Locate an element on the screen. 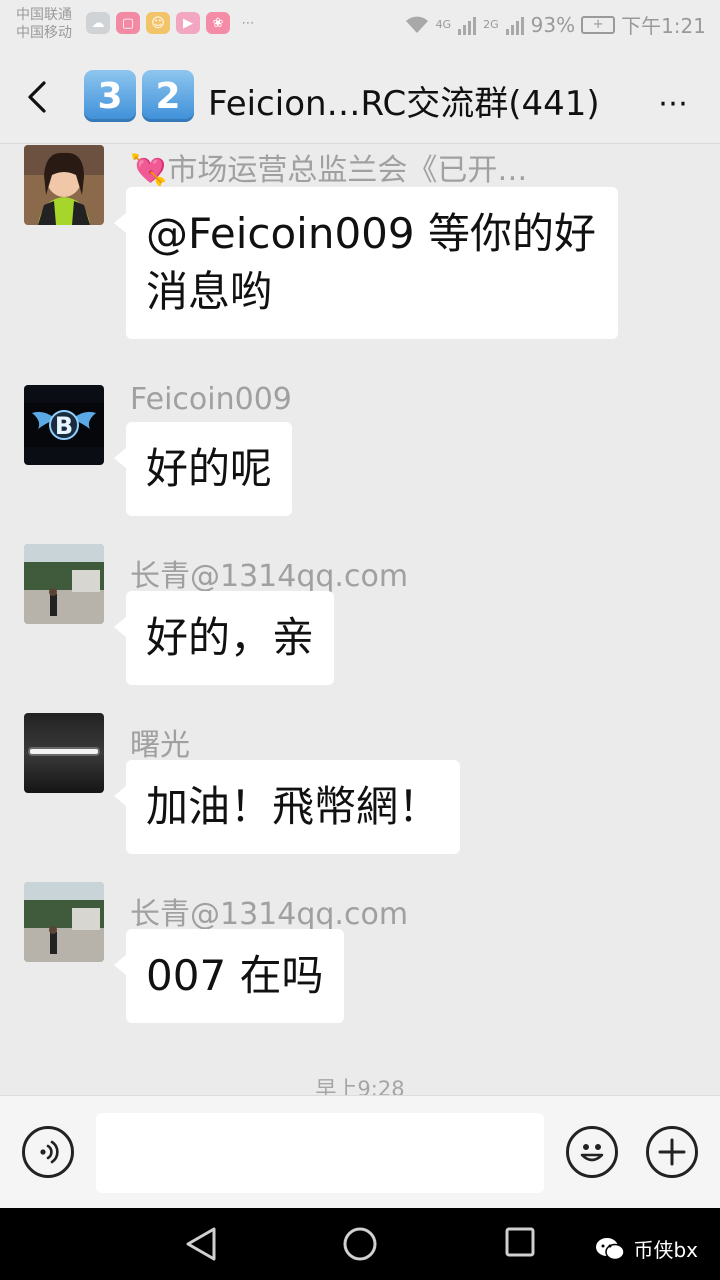  message-text: 加油！飛幣網！ is located at coordinates (293, 806).